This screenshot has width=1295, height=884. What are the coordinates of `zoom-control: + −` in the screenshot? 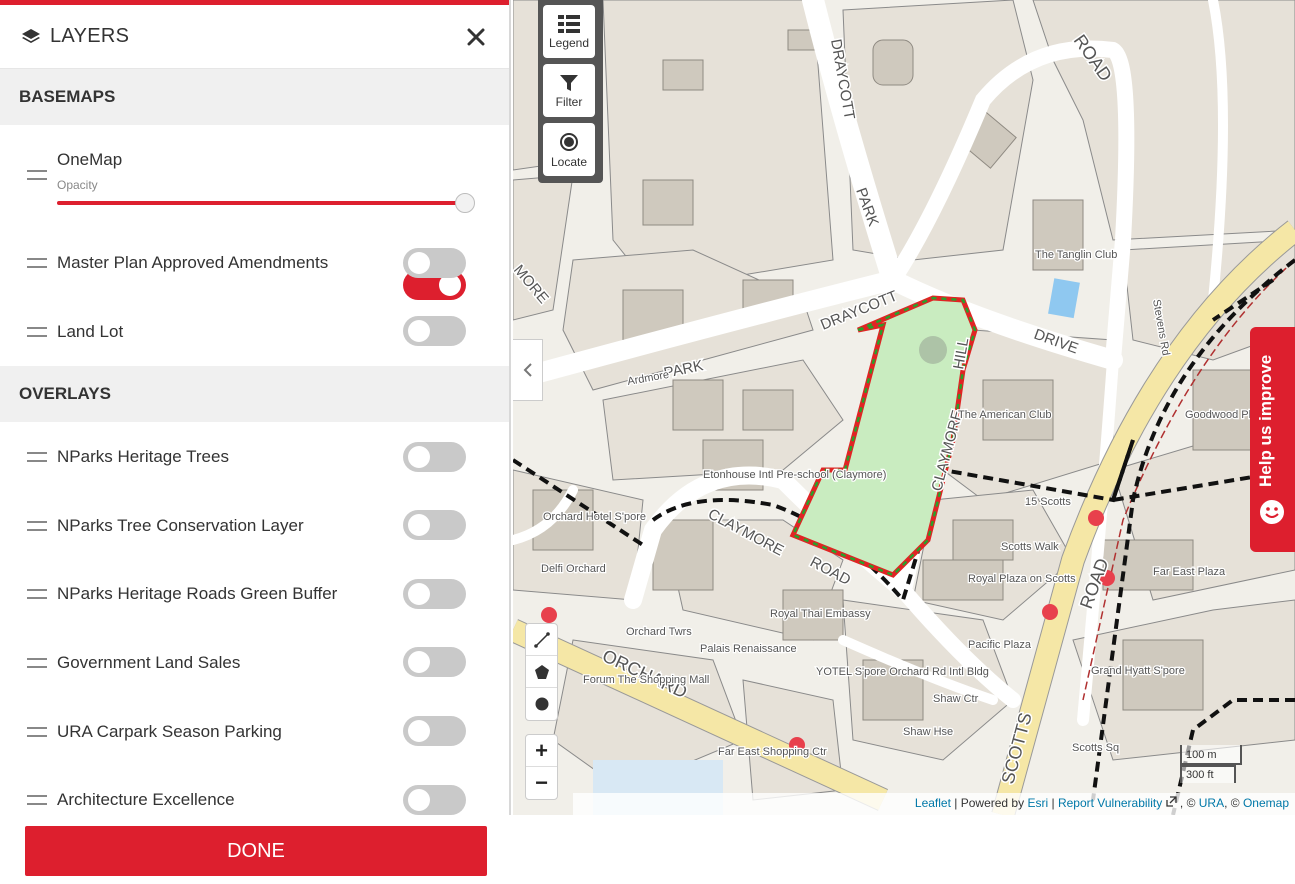 It's located at (541, 767).